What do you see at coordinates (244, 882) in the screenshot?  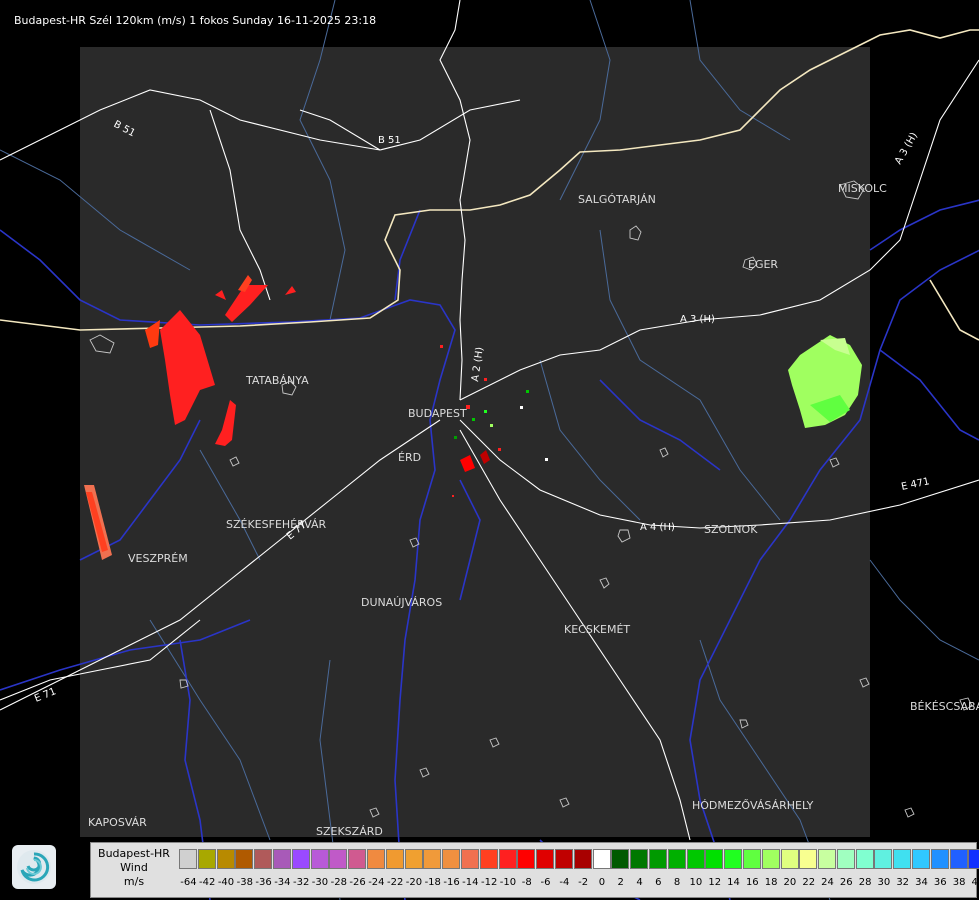 I see `legend-tick: -38` at bounding box center [244, 882].